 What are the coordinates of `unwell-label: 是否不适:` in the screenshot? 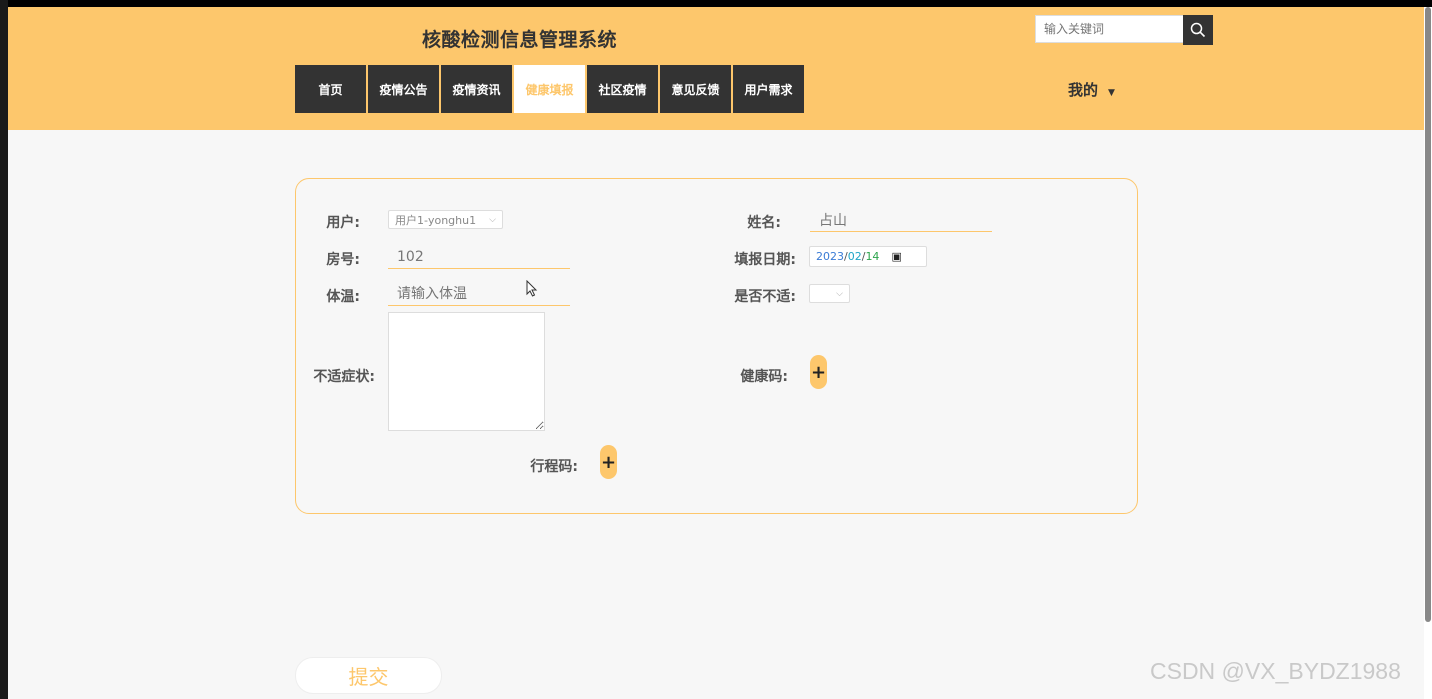 It's located at (765, 297).